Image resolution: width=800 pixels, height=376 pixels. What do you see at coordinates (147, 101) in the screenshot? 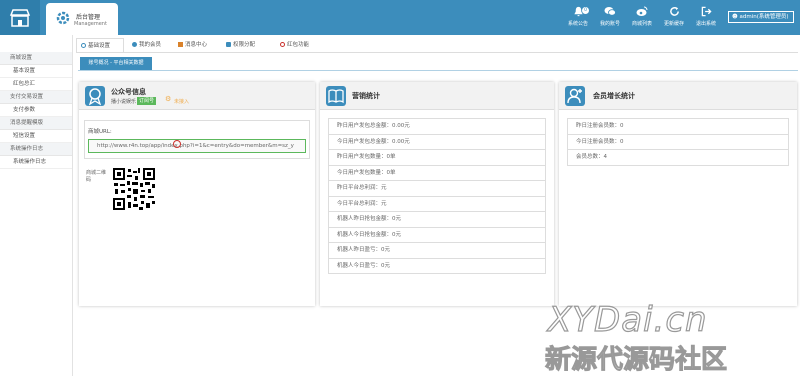
I see `account-type-badge: 订阅号` at bounding box center [147, 101].